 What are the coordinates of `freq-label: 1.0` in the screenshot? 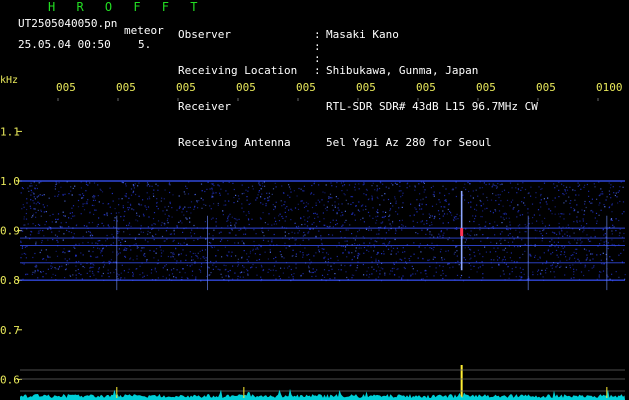 It's located at (10, 181).